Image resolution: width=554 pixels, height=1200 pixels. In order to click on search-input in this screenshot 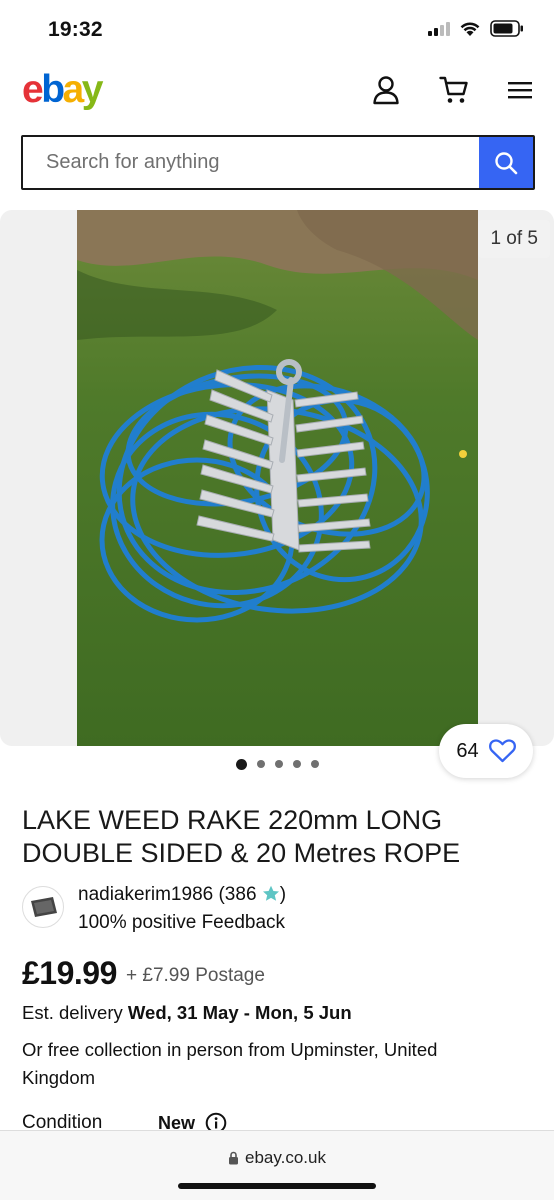, I will do `click(251, 162)`.